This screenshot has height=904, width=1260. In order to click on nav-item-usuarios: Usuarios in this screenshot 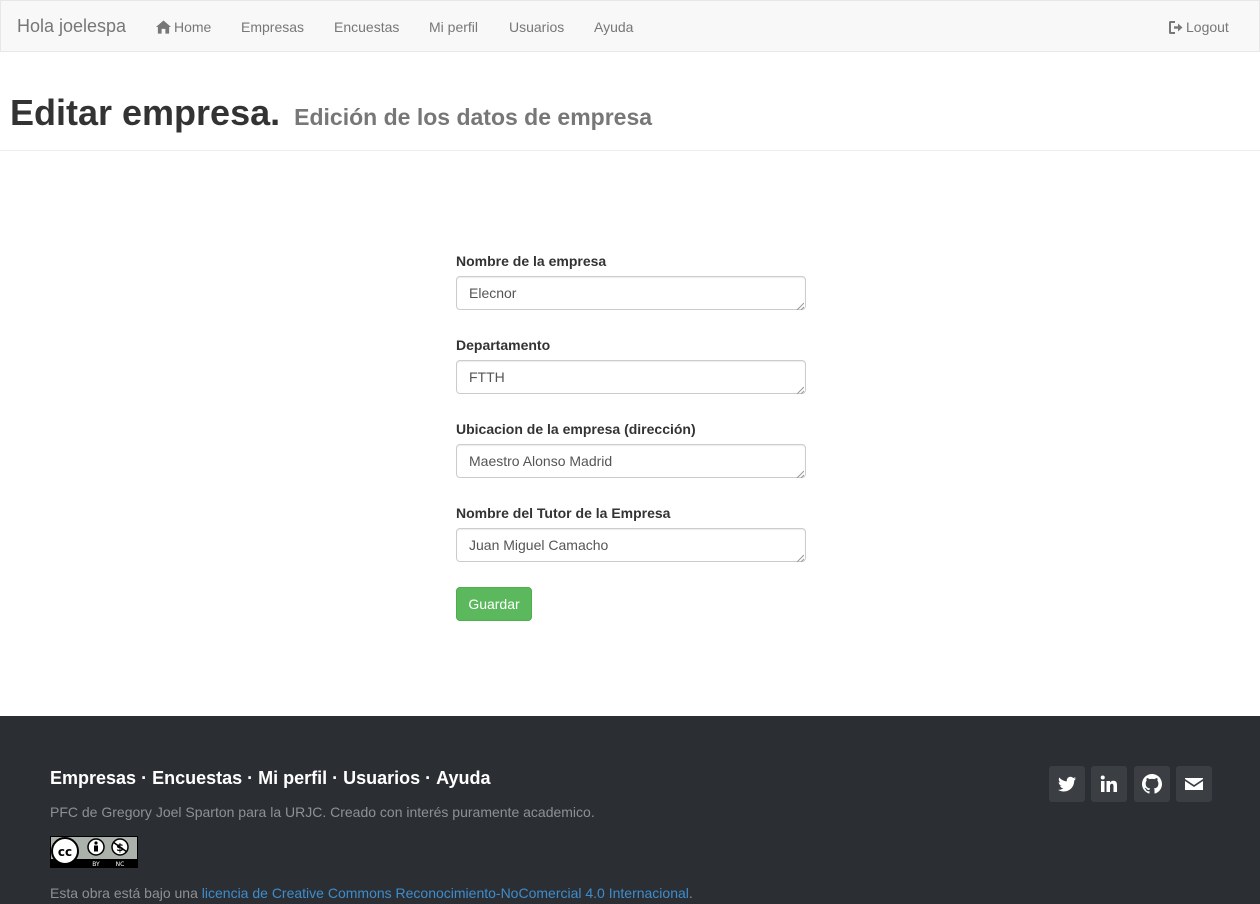, I will do `click(536, 27)`.